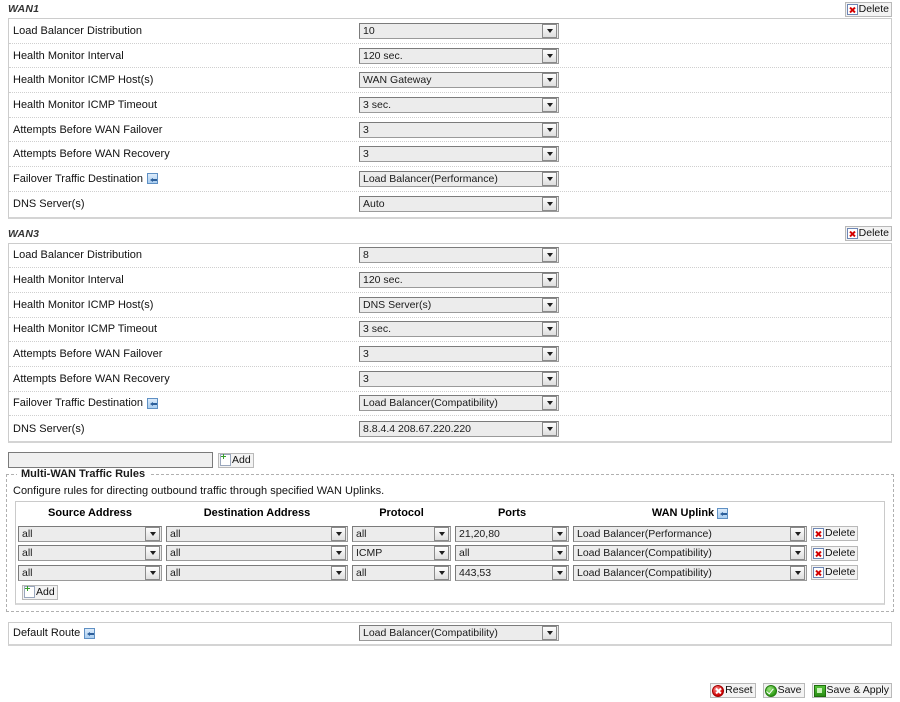 The width and height of the screenshot is (900, 702). I want to click on health-monitor-icmp-hosts-select: DNS Server(s), so click(459, 304).